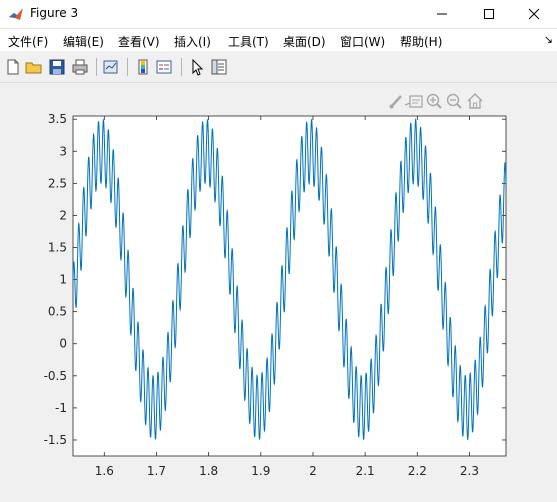 The width and height of the screenshot is (557, 502). Describe the element at coordinates (61, 408) in the screenshot. I see `y-tick-label: -1` at that location.